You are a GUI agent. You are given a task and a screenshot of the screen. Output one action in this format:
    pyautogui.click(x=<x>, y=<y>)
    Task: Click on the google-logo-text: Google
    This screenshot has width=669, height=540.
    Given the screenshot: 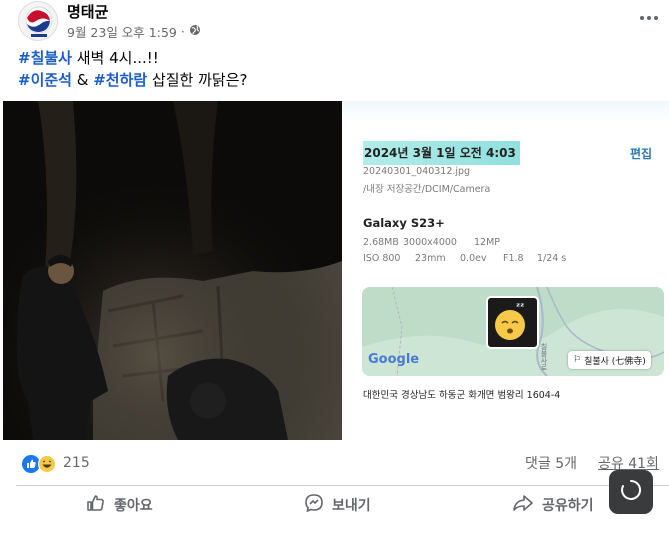 What is the action you would take?
    pyautogui.click(x=394, y=359)
    